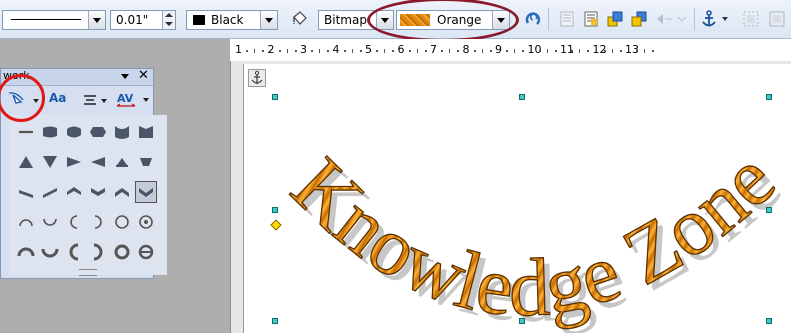 This screenshot has width=791, height=333. I want to click on send-to-back-icon, so click(639, 19).